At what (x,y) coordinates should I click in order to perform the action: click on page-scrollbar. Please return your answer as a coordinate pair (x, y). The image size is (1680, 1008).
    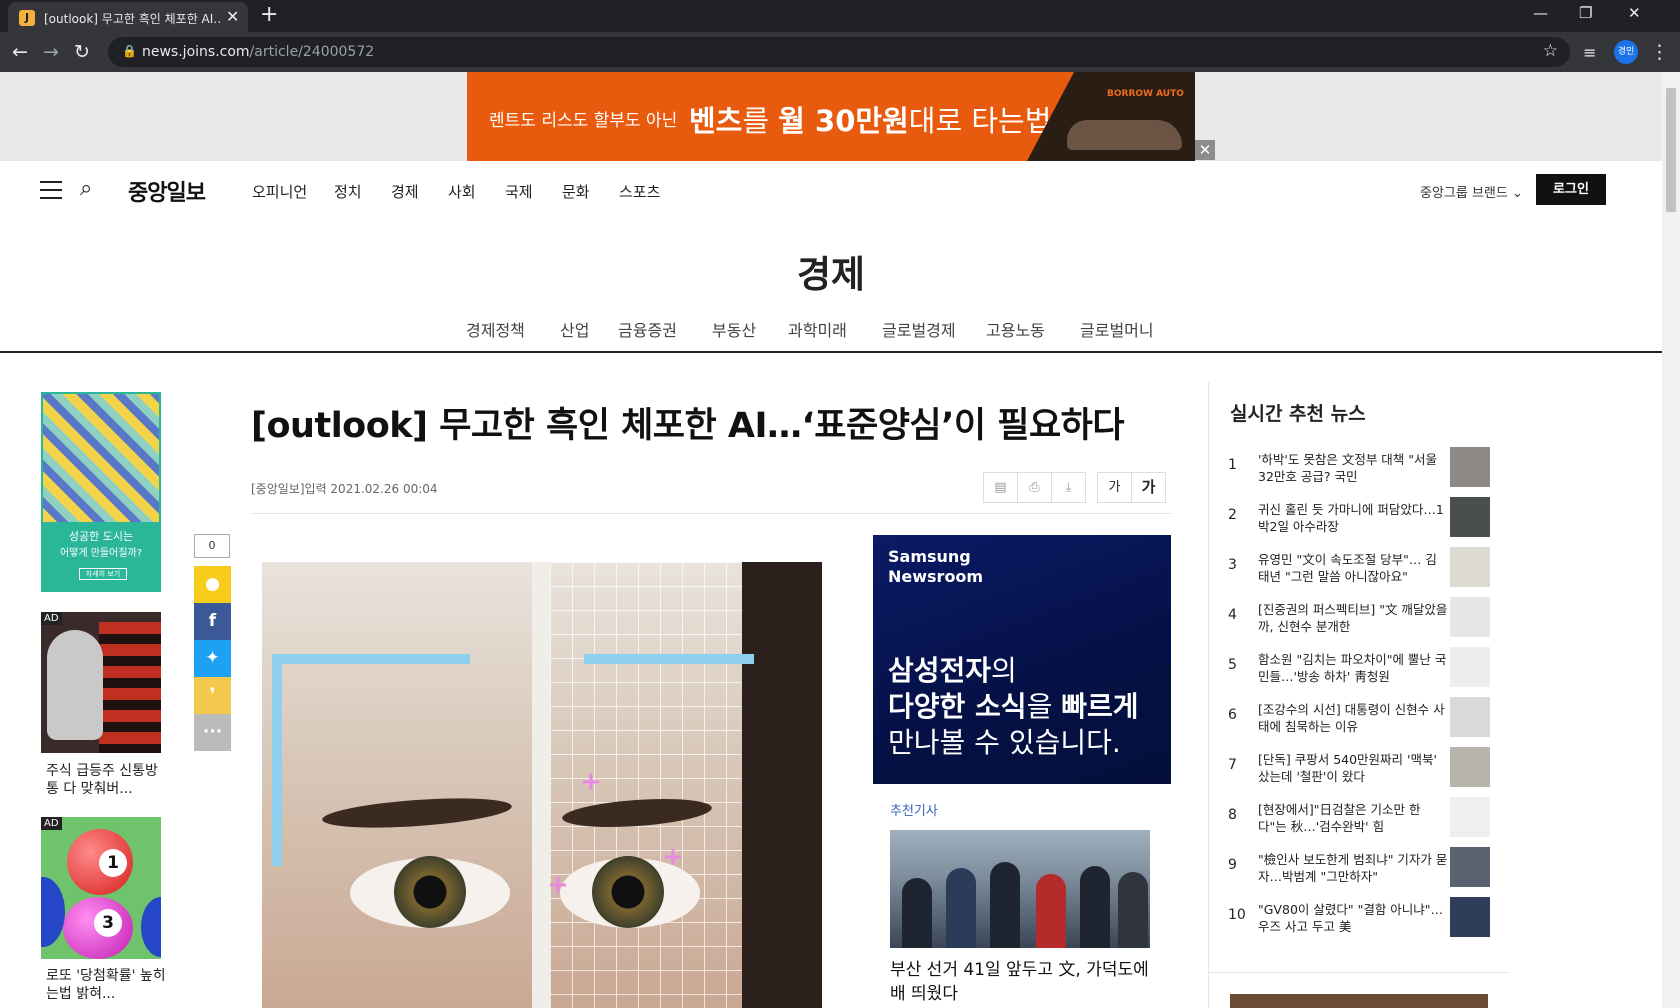
    Looking at the image, I should click on (1671, 540).